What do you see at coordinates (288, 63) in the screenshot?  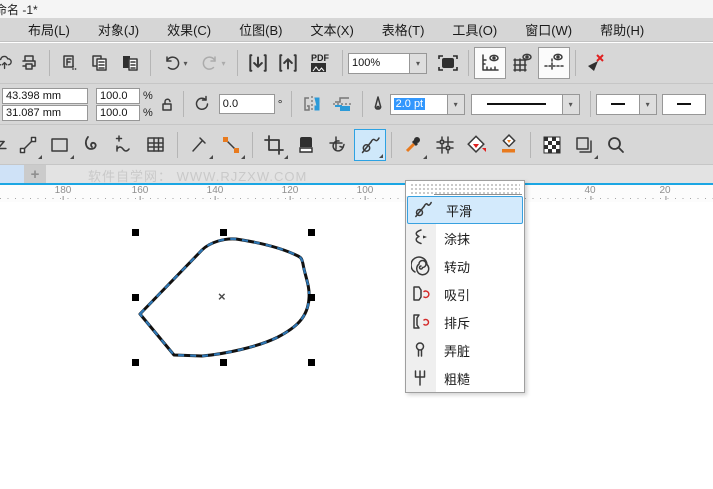 I see `export-icon` at bounding box center [288, 63].